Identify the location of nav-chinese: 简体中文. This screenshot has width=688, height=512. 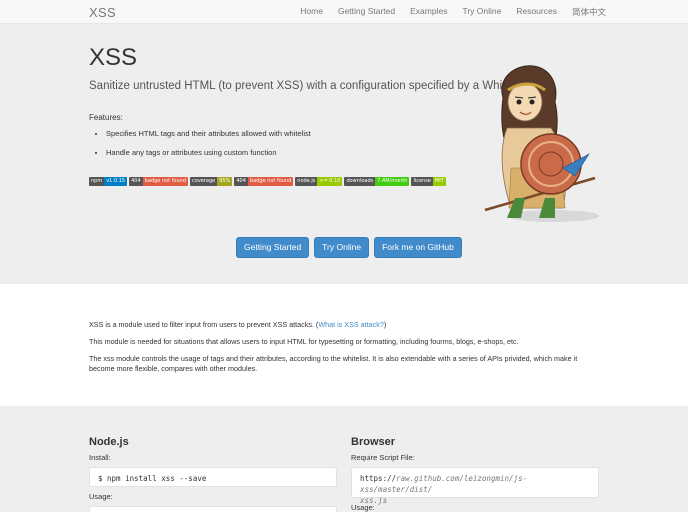
(589, 12).